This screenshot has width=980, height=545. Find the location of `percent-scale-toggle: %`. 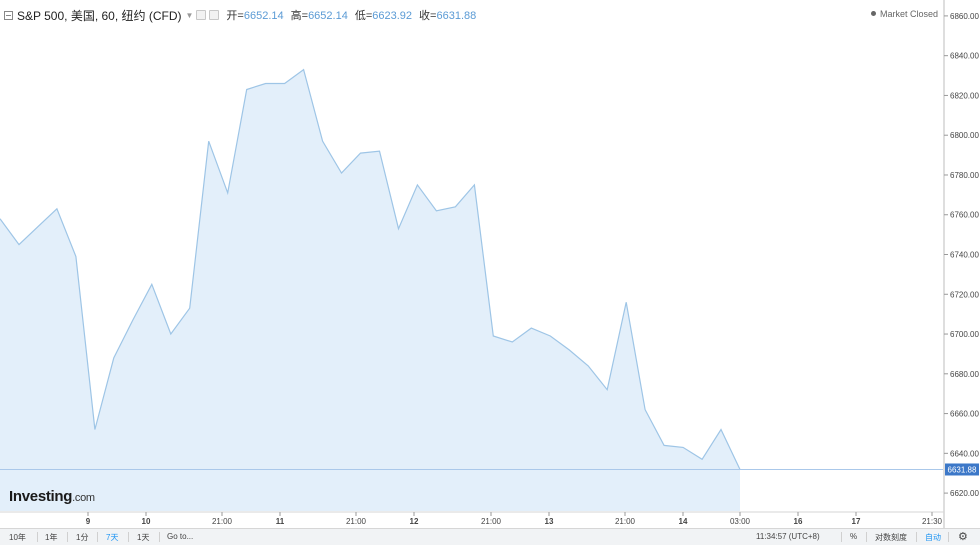

percent-scale-toggle: % is located at coordinates (853, 536).